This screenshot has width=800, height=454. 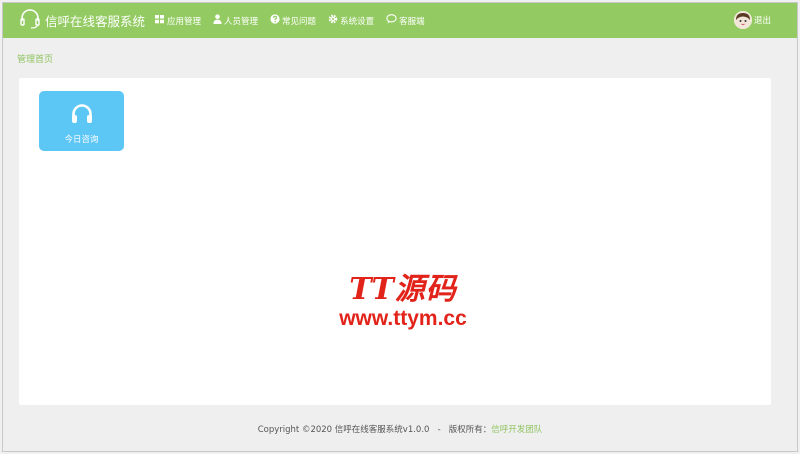 What do you see at coordinates (343, 430) in the screenshot?
I see `footer-copyright: Copyright ©2020 信呼在线客服系统v1.0.0` at bounding box center [343, 430].